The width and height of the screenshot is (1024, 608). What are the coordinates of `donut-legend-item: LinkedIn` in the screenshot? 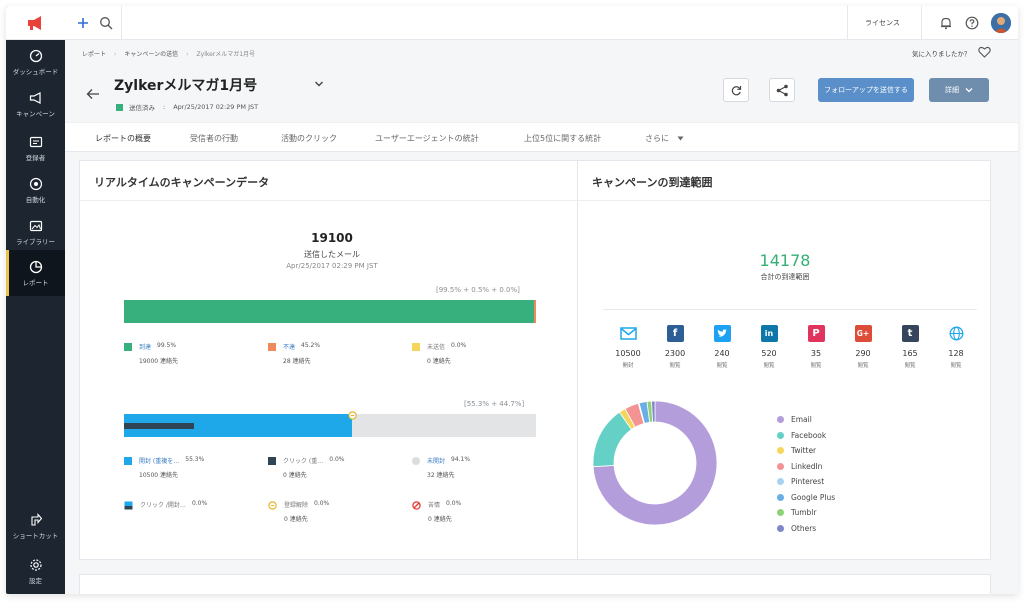 It's located at (806, 467).